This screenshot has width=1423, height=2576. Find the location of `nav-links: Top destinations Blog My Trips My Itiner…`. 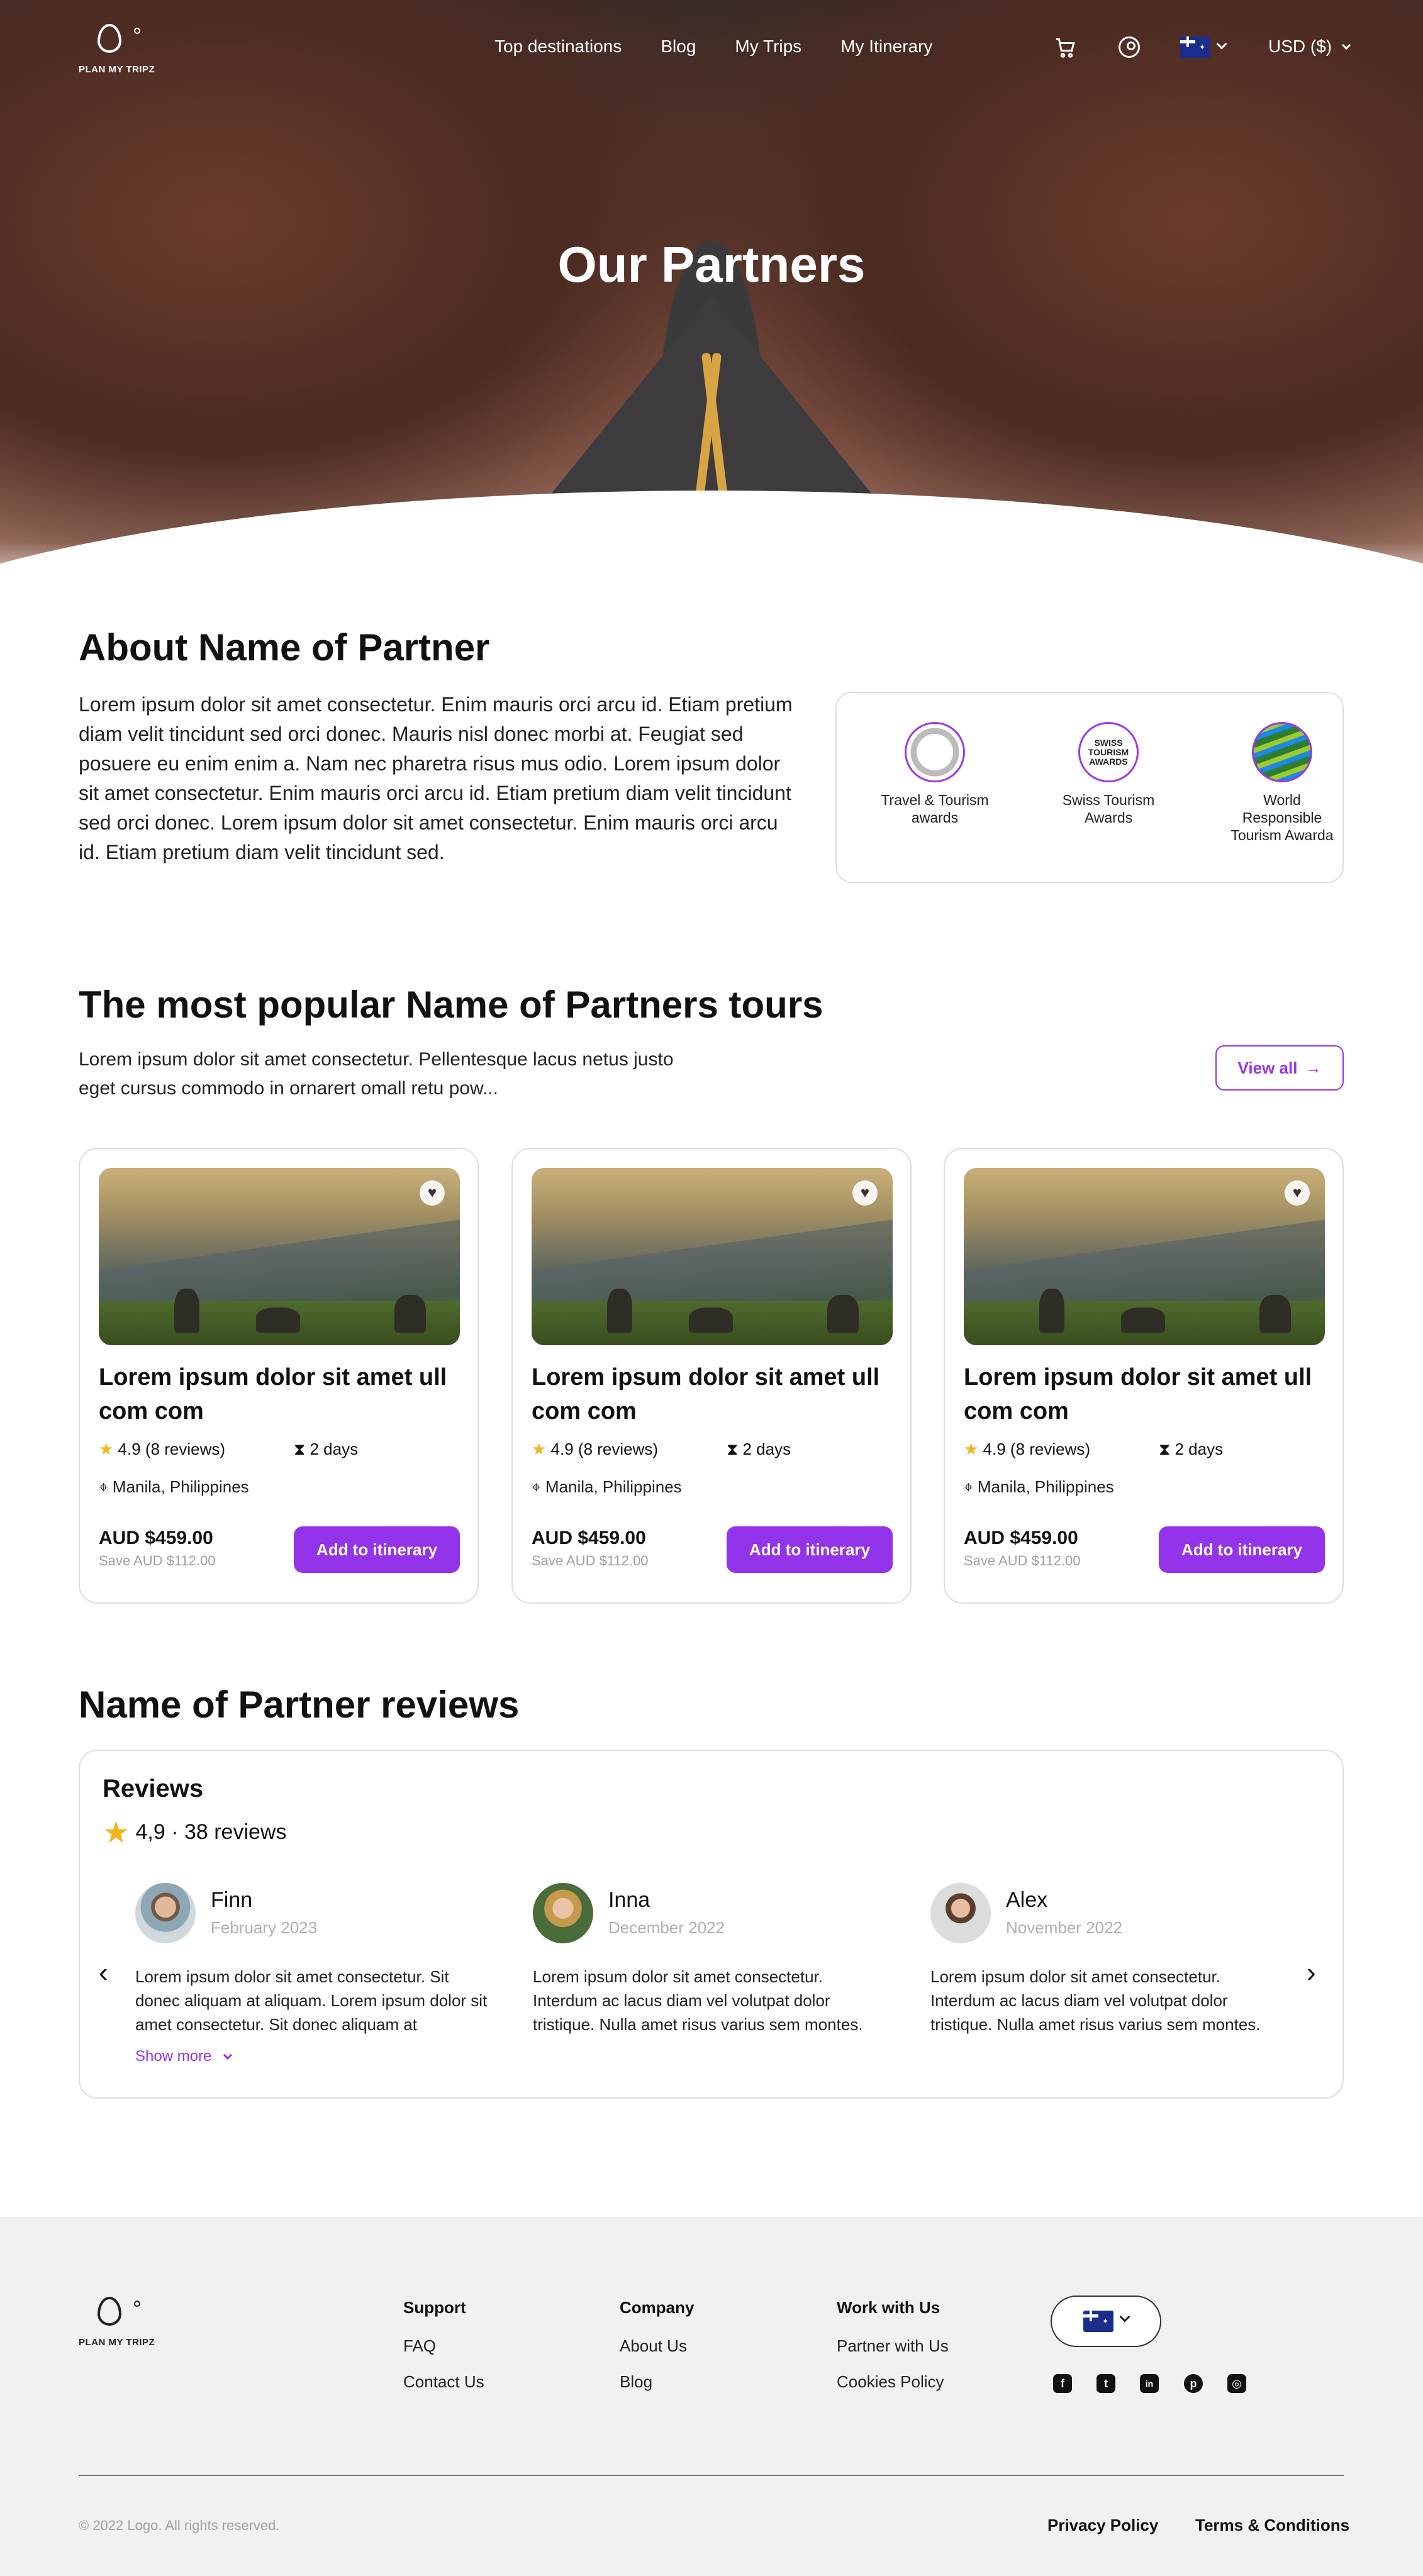

nav-links: Top destinations Blog My Trips My Itiner… is located at coordinates (732, 46).